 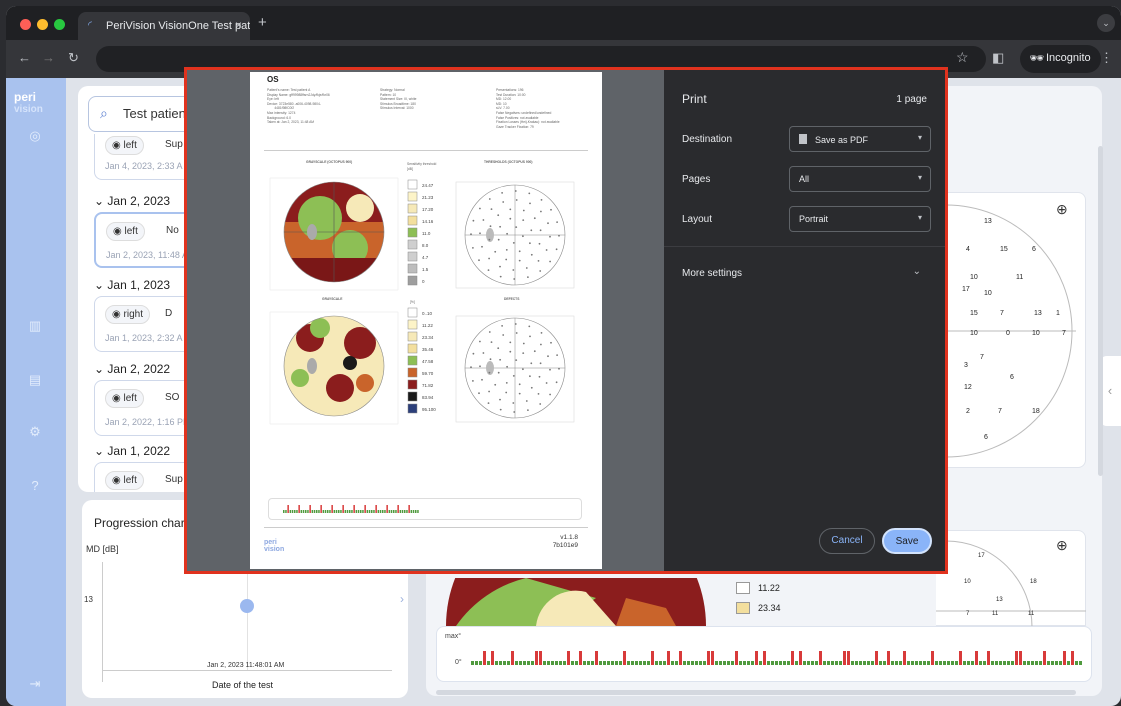 I want to click on date-group-header: ⌄ Jan 1, 2023, so click(x=132, y=285).